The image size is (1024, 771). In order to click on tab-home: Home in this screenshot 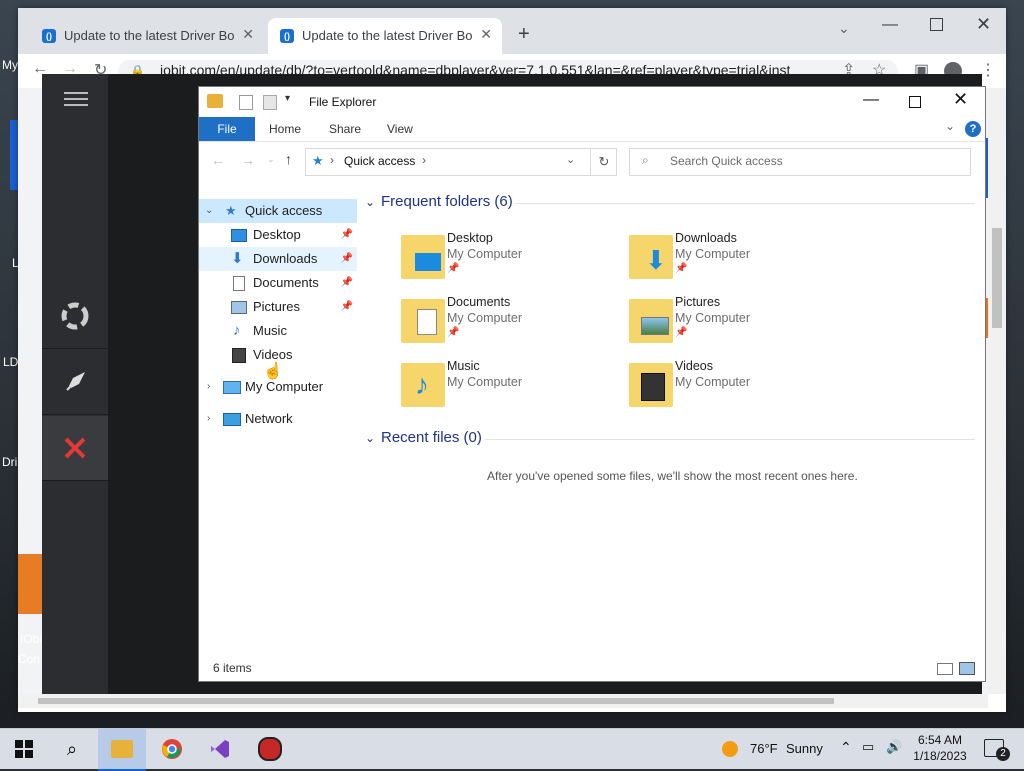, I will do `click(285, 129)`.